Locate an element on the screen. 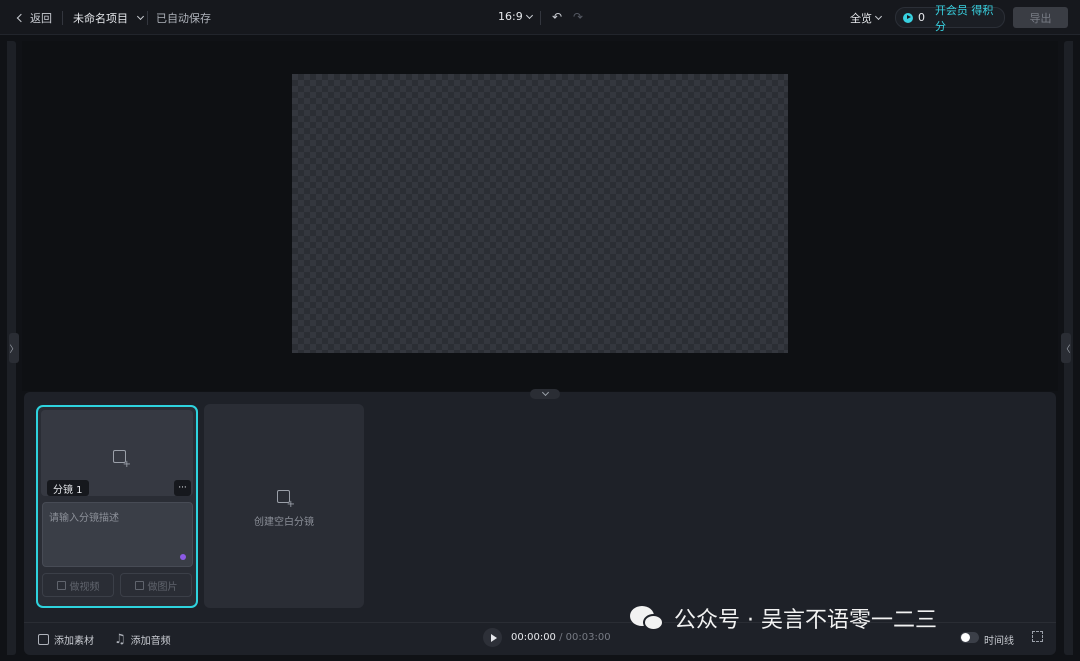 The width and height of the screenshot is (1080, 661). expand-right-panel-button: 〈 is located at coordinates (1066, 348).